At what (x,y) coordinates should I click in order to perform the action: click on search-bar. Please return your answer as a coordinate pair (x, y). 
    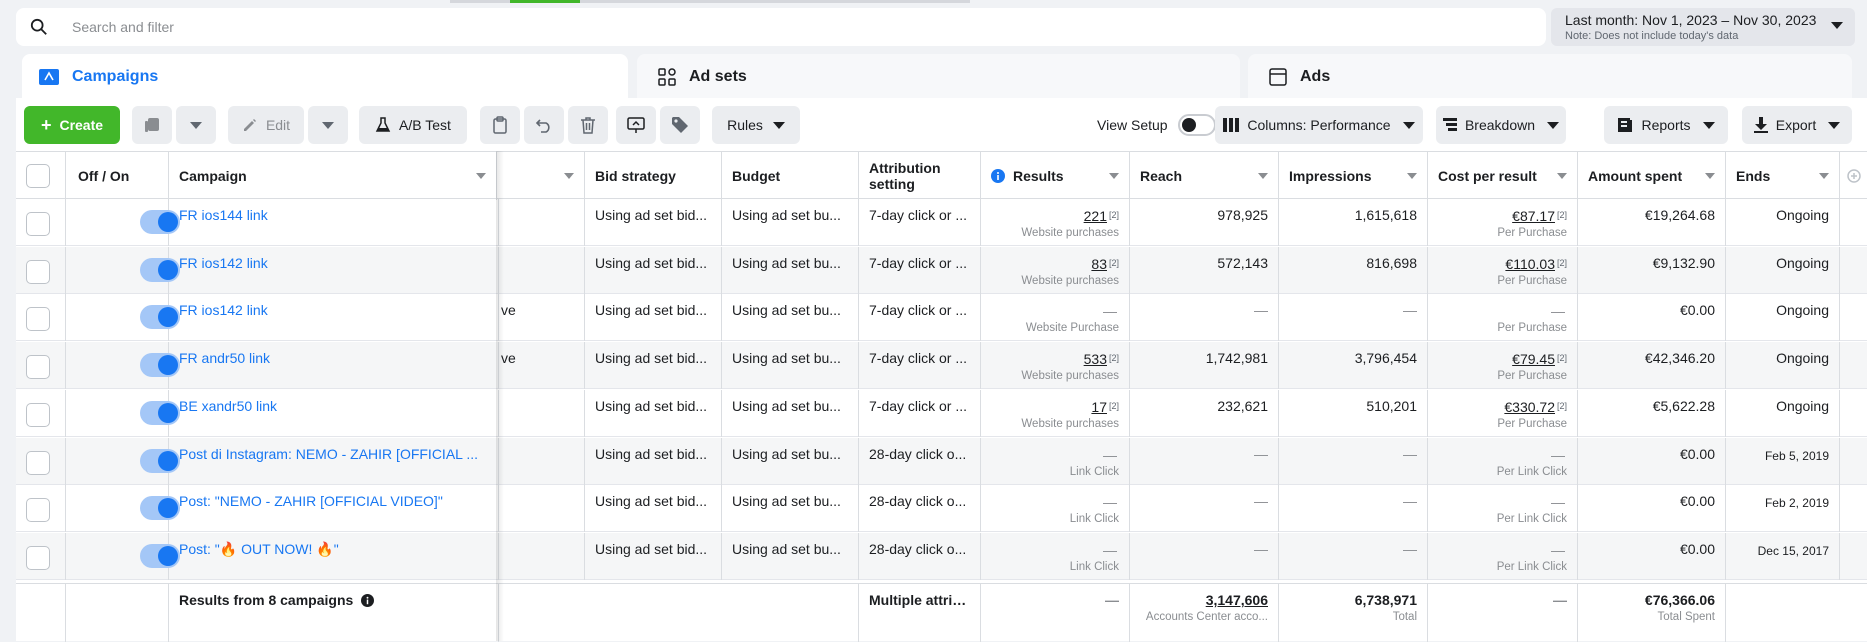
    Looking at the image, I should click on (781, 27).